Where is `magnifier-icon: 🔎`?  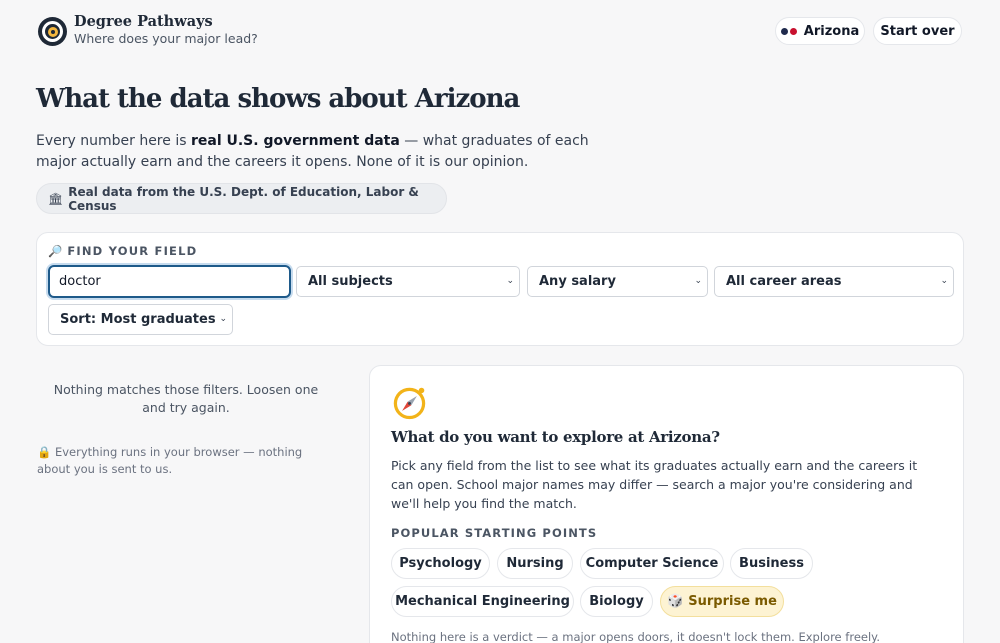 magnifier-icon: 🔎 is located at coordinates (55, 251).